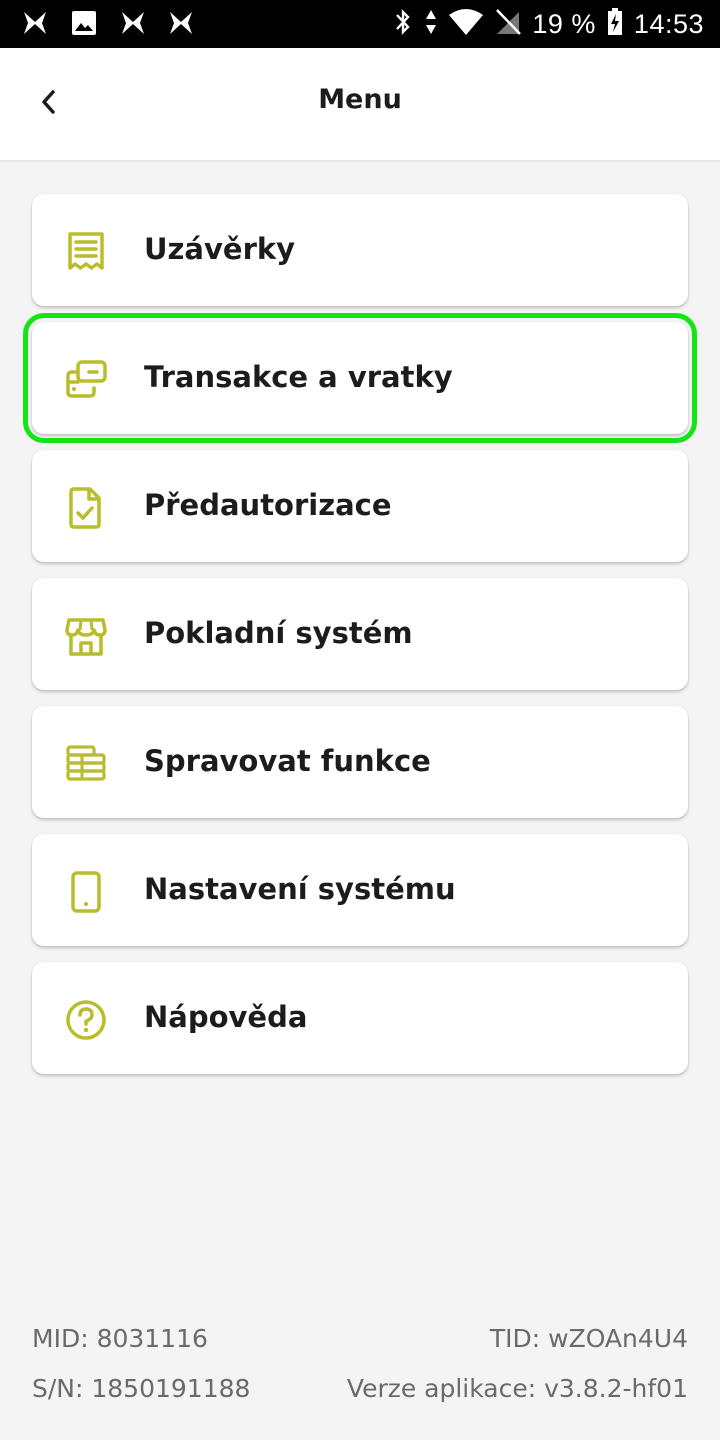  I want to click on stack-icon, so click(86, 764).